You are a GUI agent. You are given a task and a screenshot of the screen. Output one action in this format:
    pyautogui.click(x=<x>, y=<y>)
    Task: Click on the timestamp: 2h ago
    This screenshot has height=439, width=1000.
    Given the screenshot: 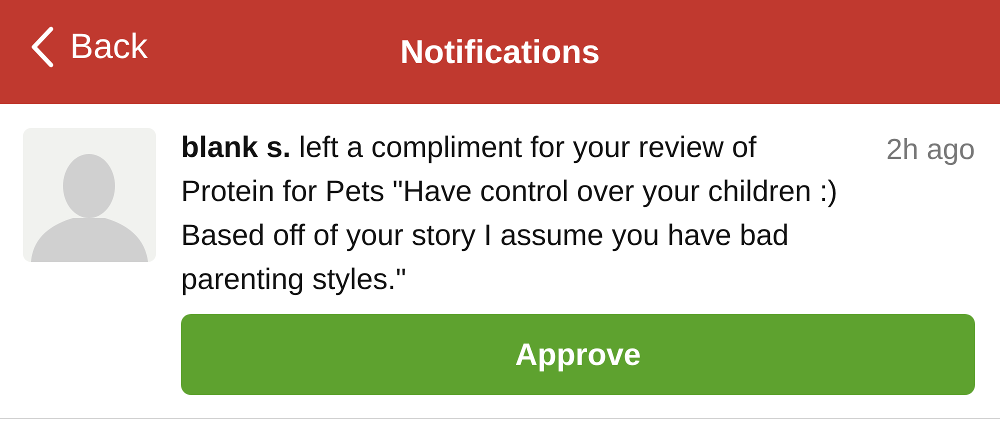 What is the action you would take?
    pyautogui.click(x=930, y=150)
    